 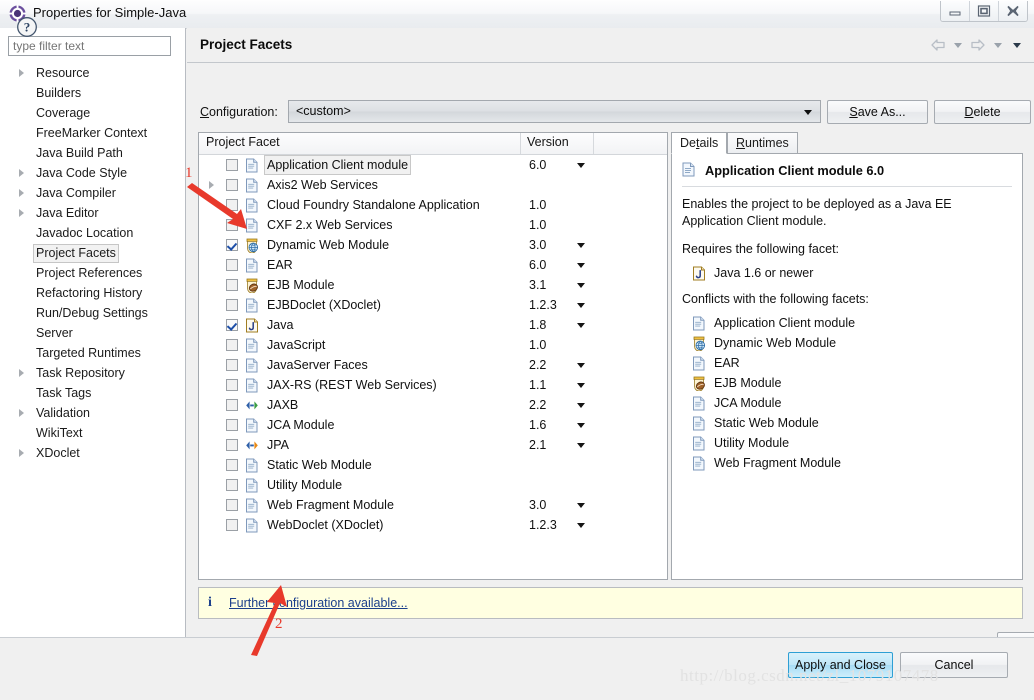 I want to click on facet-row: Utility Module, so click(x=433, y=485).